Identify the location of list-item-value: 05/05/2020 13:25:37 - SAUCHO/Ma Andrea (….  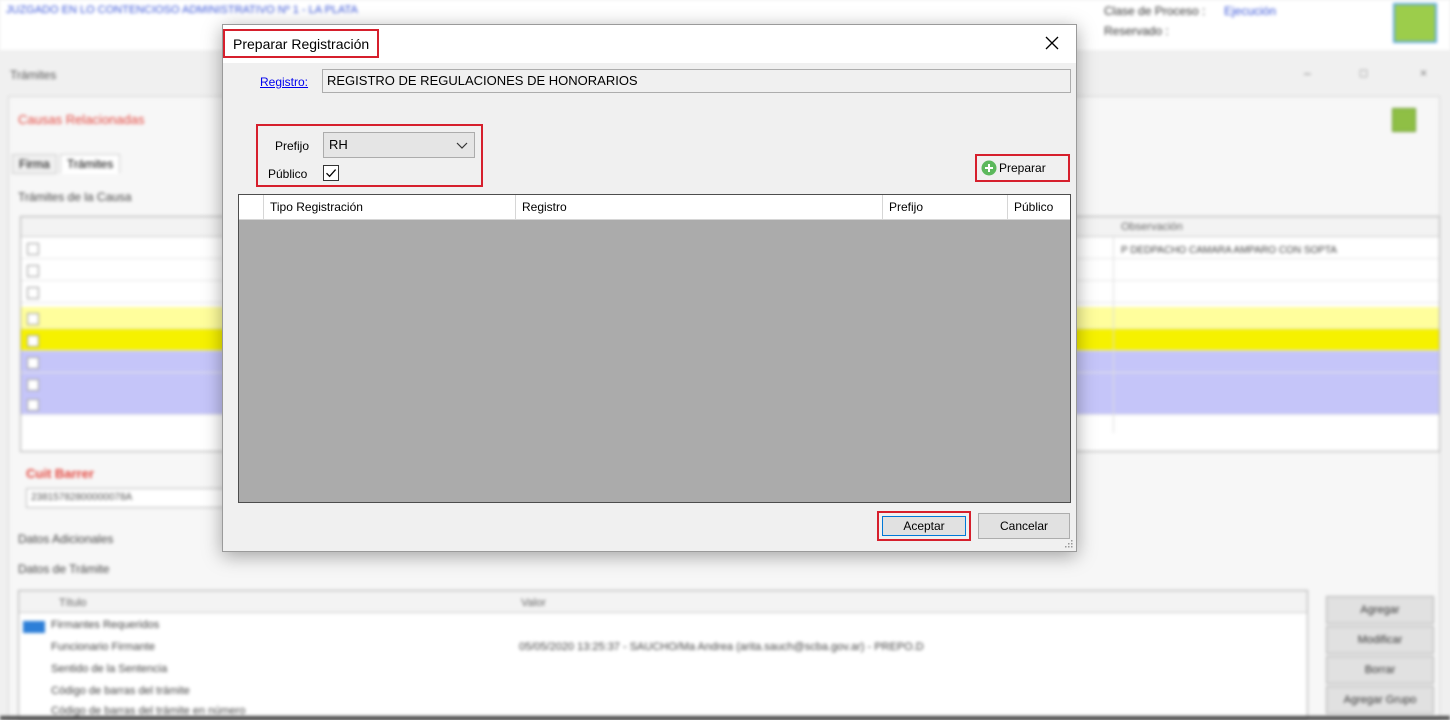
(721, 647).